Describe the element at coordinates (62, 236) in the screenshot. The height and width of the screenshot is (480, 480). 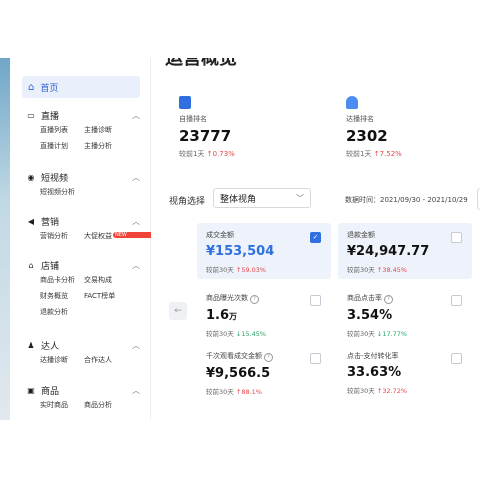
I see `sidebar-item: 营销分析` at that location.